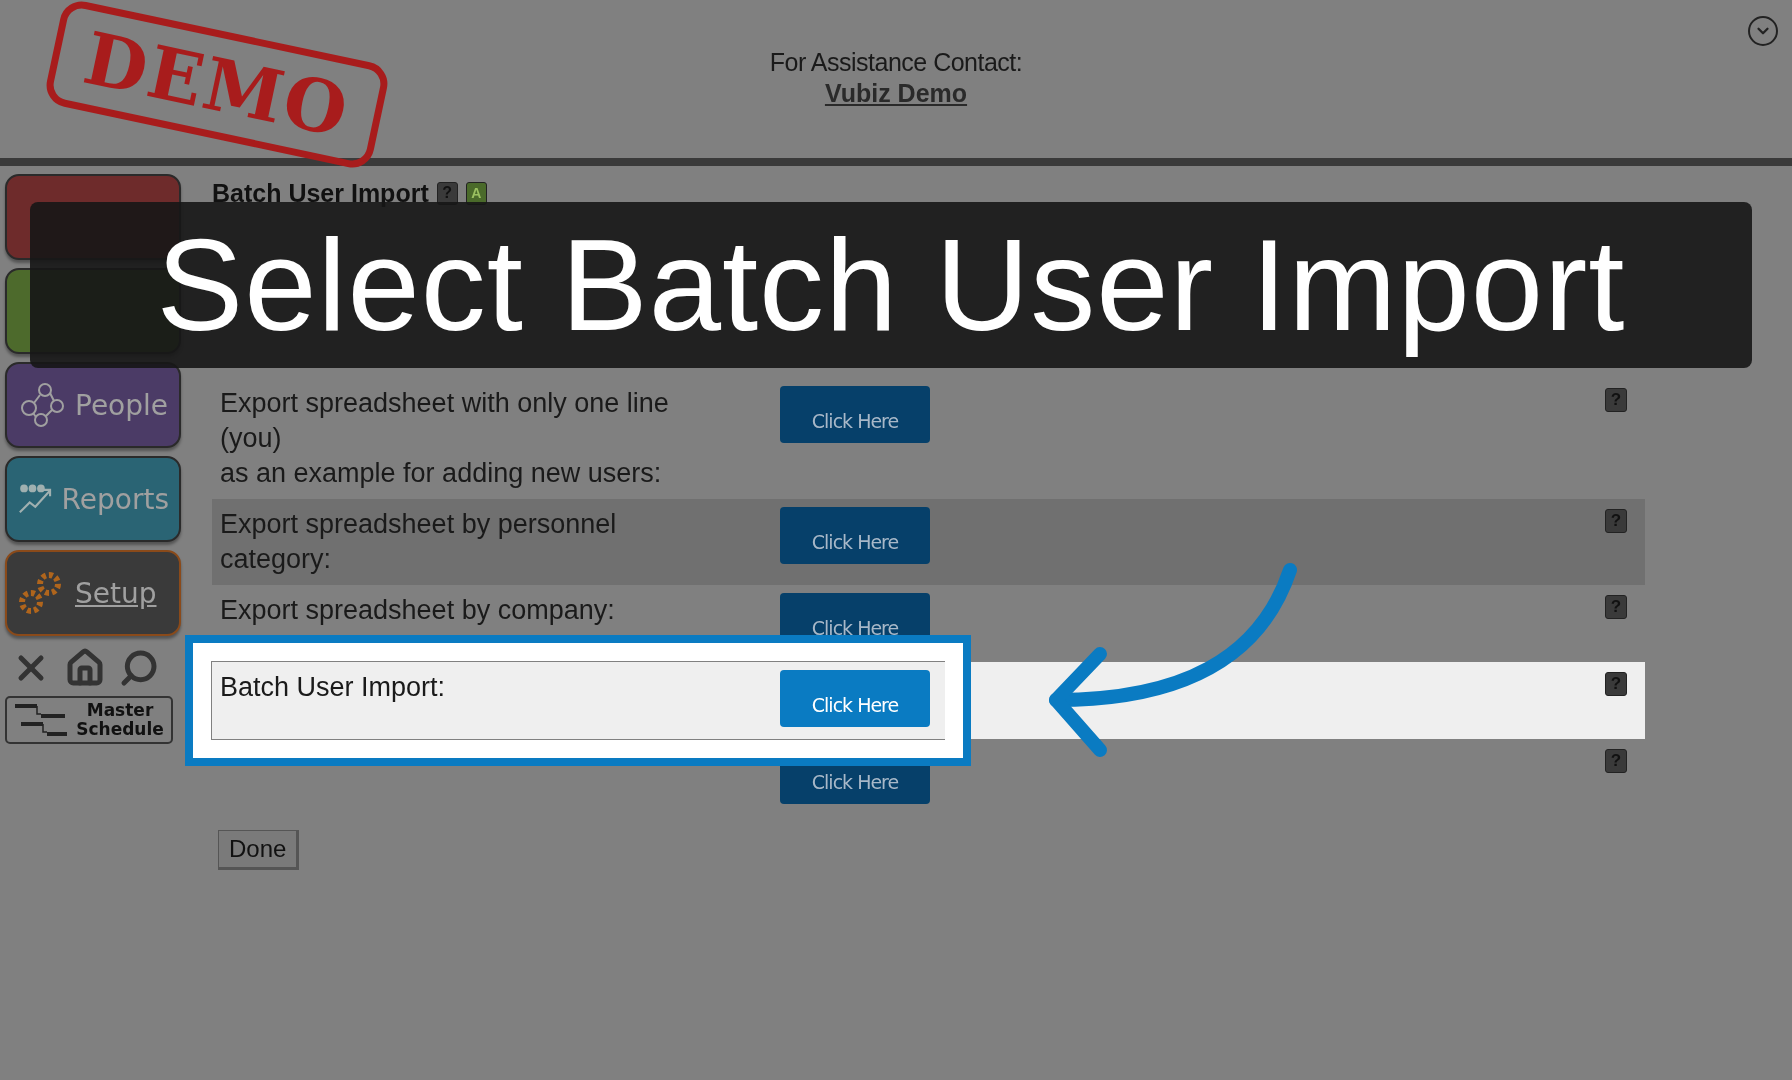 Image resolution: width=1792 pixels, height=1080 pixels. Describe the element at coordinates (93, 405) in the screenshot. I see `nav-button: People` at that location.